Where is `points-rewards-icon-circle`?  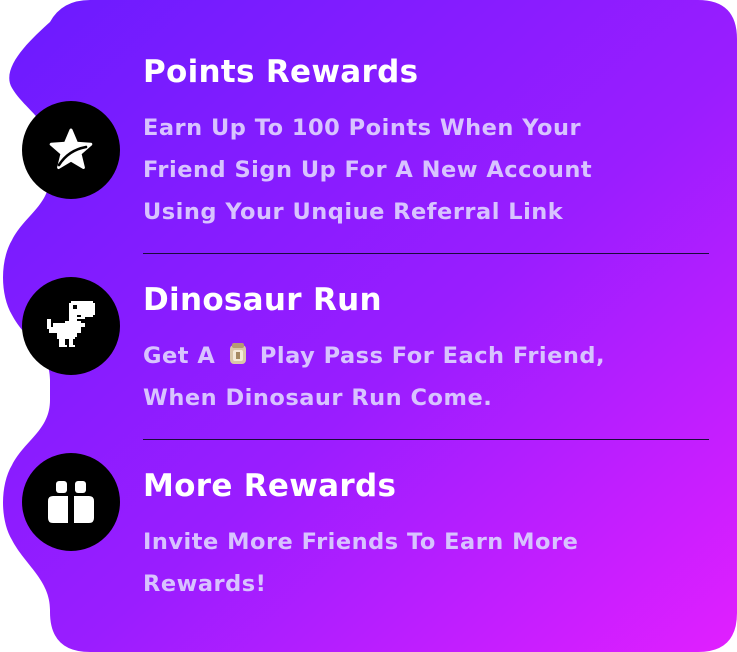 points-rewards-icon-circle is located at coordinates (71, 150).